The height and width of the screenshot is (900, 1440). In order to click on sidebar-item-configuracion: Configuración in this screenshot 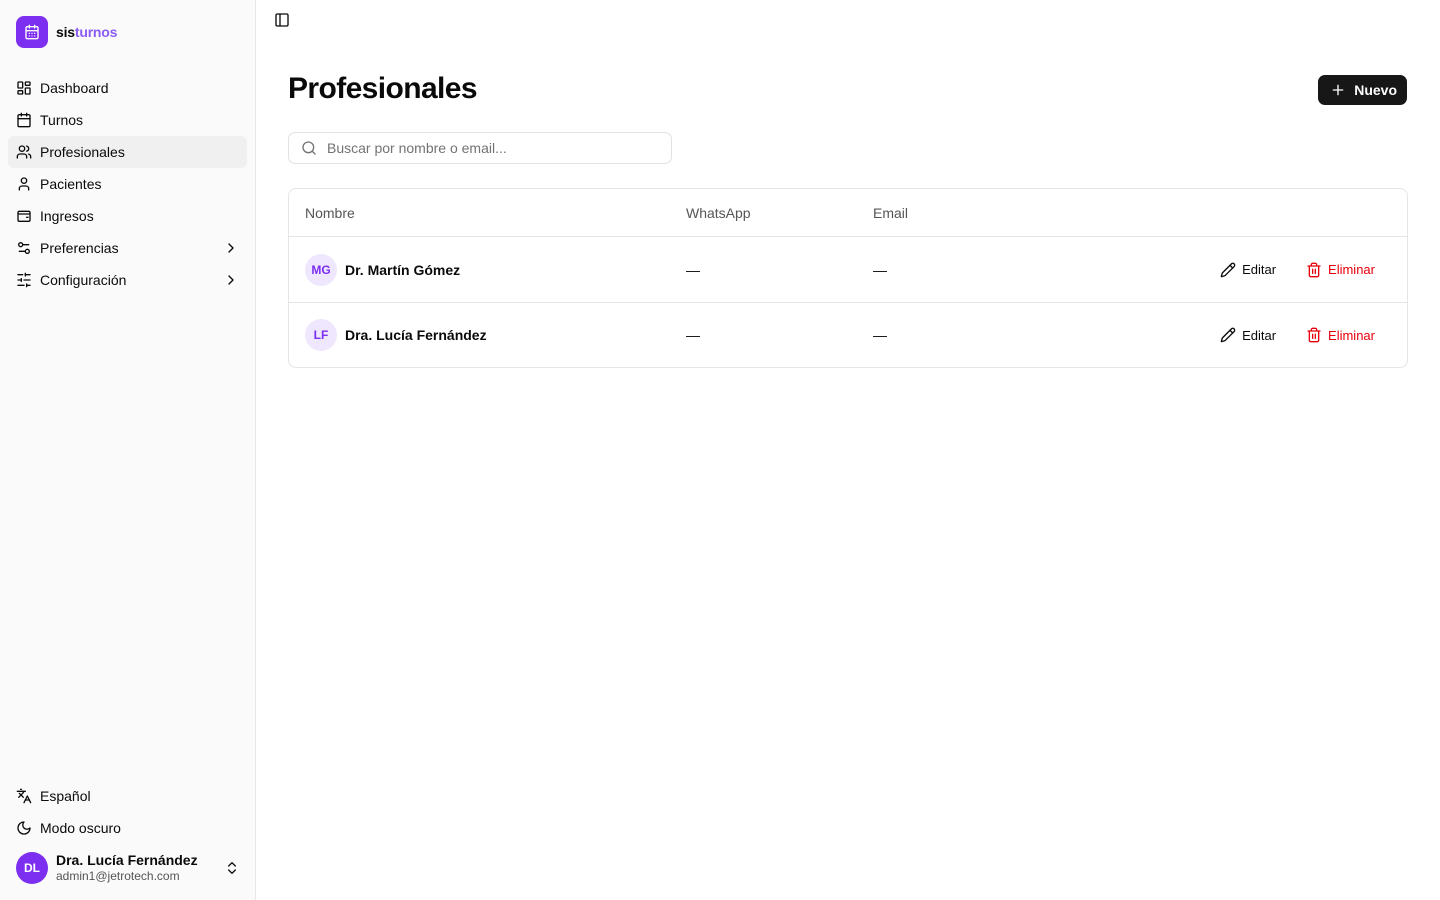, I will do `click(127, 280)`.